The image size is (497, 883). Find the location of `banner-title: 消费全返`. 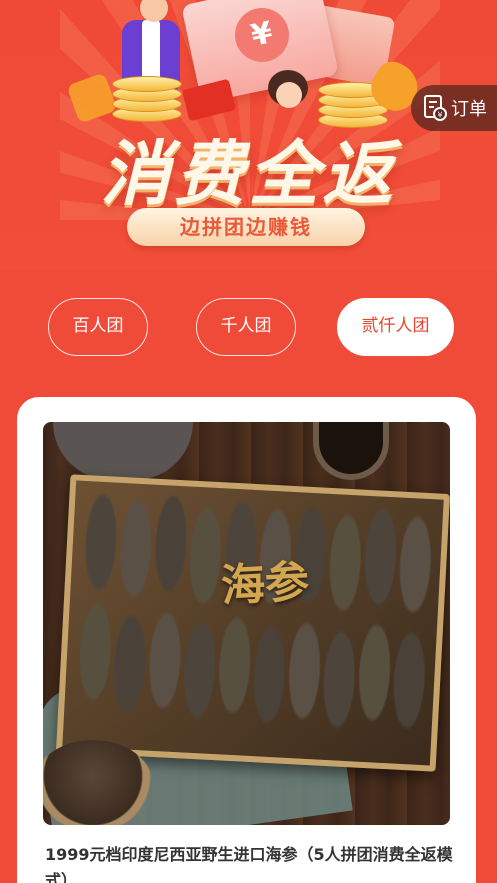

banner-title: 消费全返 is located at coordinates (248, 174).